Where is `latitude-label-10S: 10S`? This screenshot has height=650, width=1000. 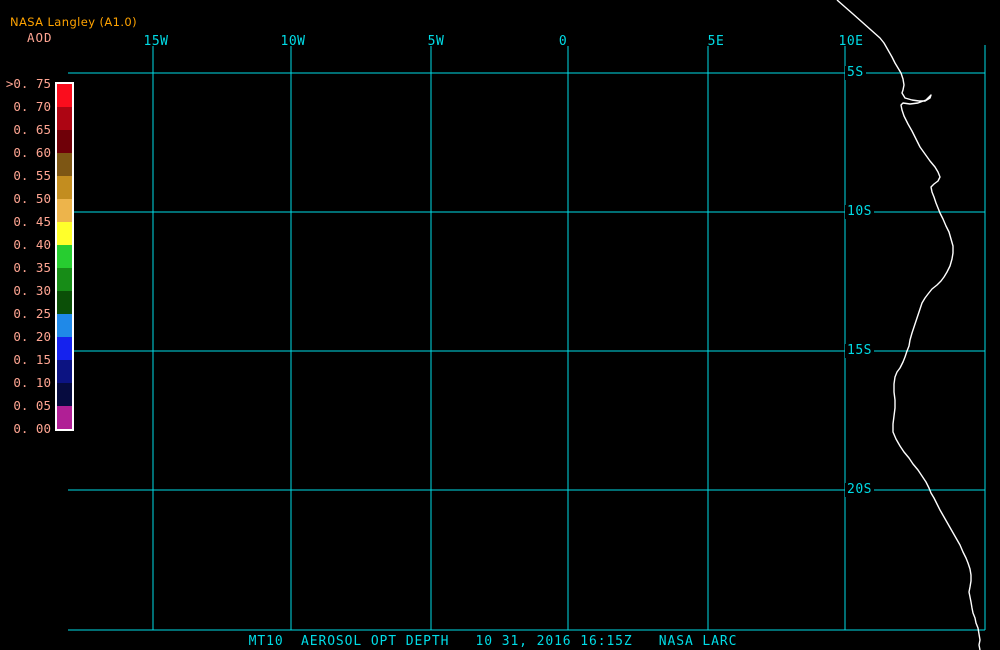
latitude-label-10S: 10S is located at coordinates (859, 211).